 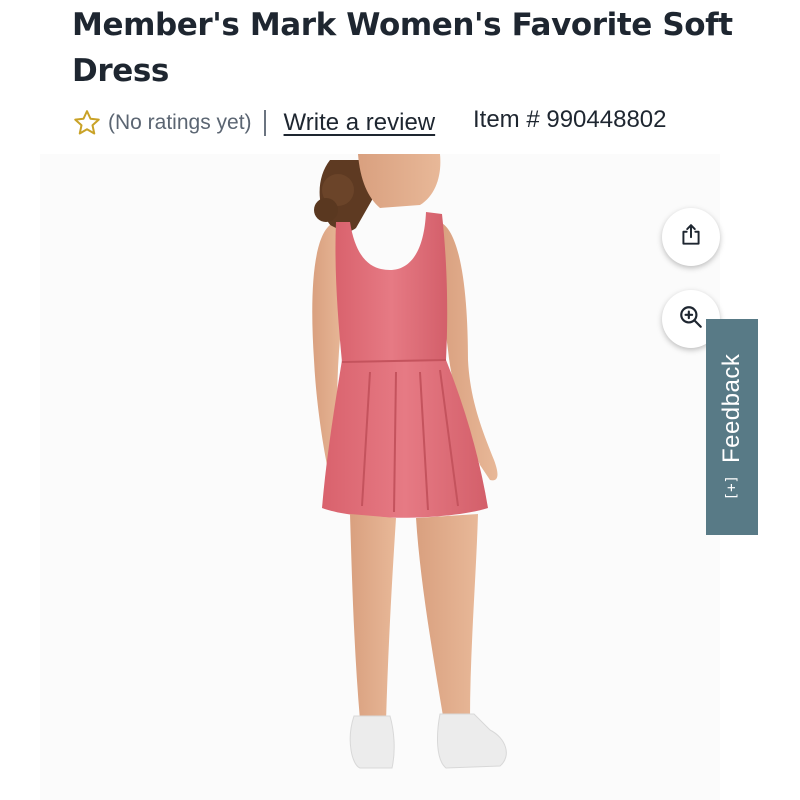 What do you see at coordinates (691, 319) in the screenshot?
I see `zoom-in-icon` at bounding box center [691, 319].